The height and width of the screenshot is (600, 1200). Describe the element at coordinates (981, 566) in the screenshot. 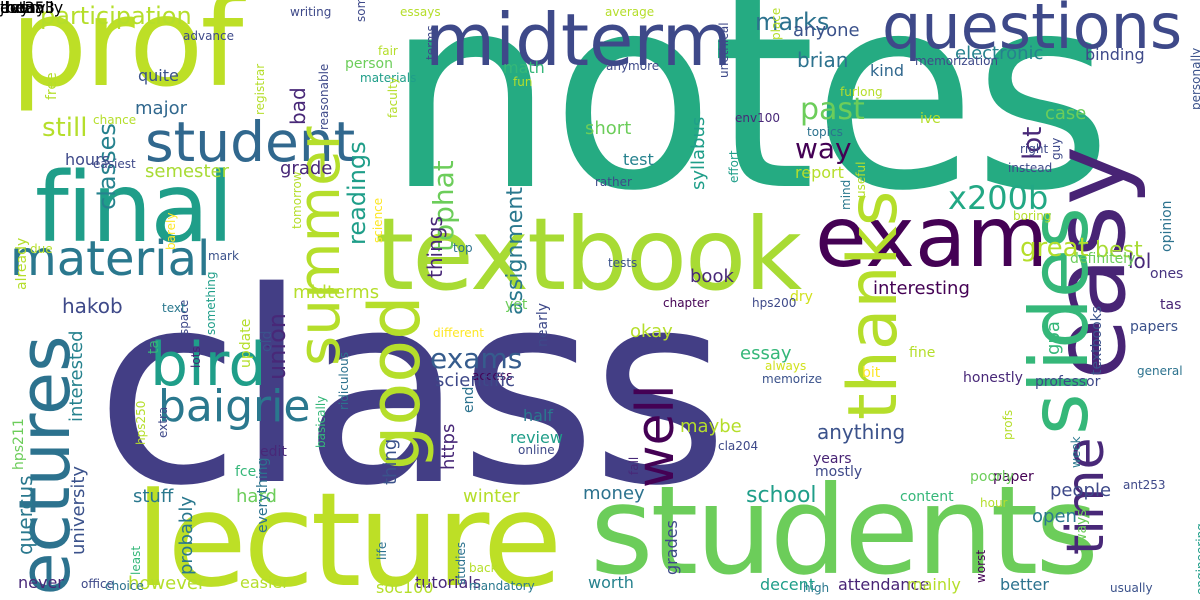

I see `word-worst: worst` at that location.